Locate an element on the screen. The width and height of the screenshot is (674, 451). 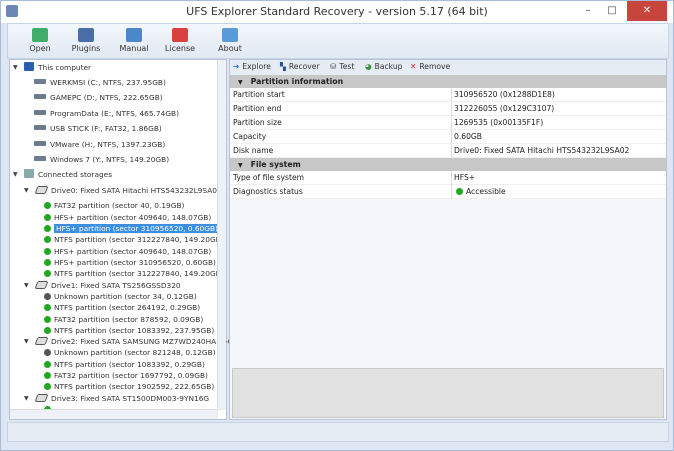
vertical-scrollbar is located at coordinates (221, 235).